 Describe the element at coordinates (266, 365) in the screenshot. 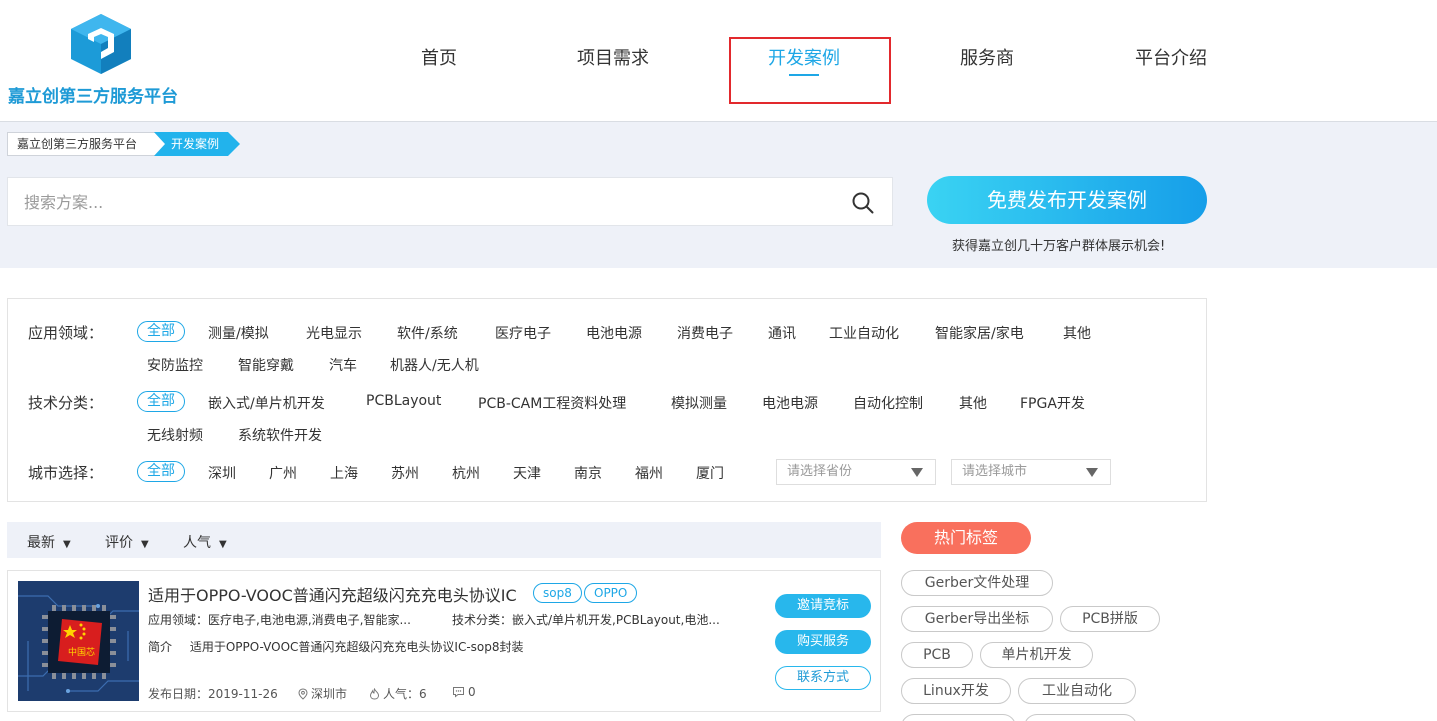

I see `filter-domain-option: 智能穿戴` at that location.